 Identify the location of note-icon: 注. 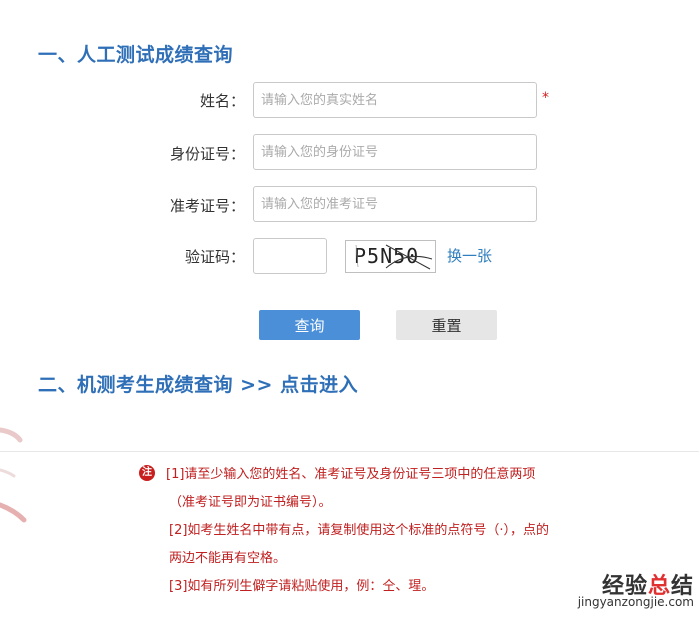
(147, 473).